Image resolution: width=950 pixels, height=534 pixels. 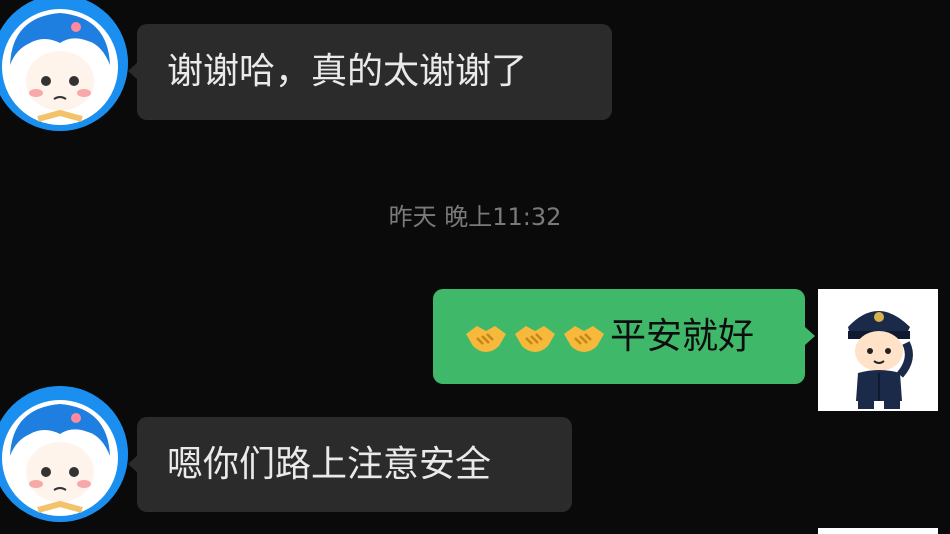 I want to click on police-officer-avatar-icon, so click(x=878, y=350).